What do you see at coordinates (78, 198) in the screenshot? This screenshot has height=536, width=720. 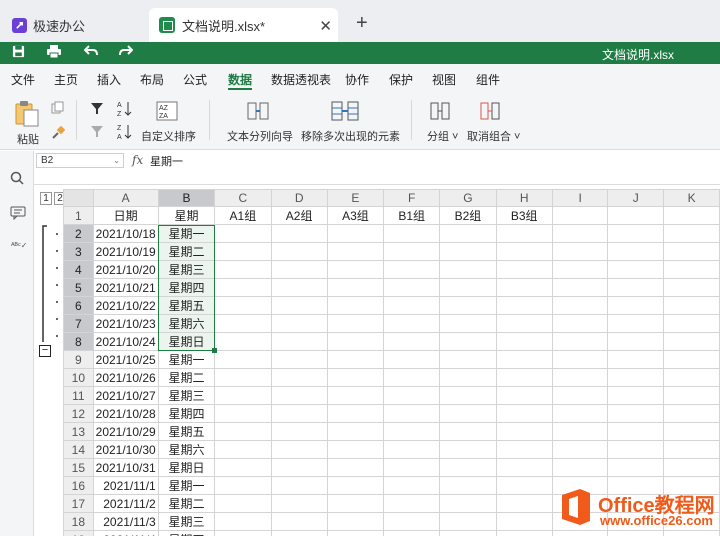 I see `select-all-corner` at bounding box center [78, 198].